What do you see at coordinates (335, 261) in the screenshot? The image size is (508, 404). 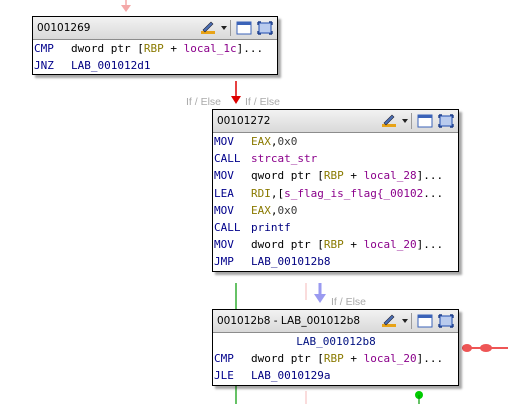 I see `instruction-line: JMP LAB_001012b8` at bounding box center [335, 261].